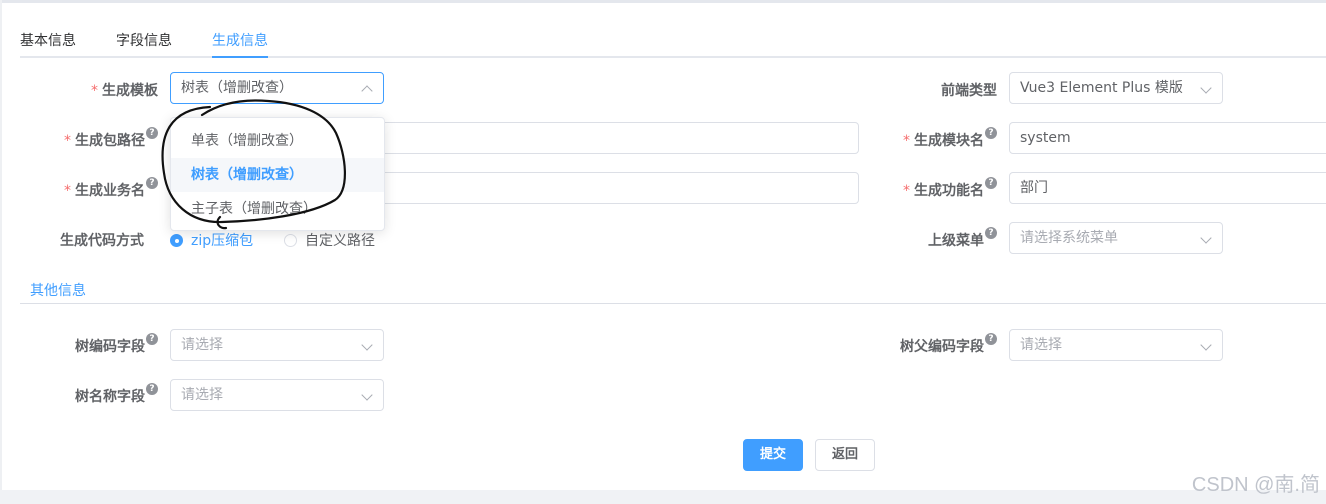  Describe the element at coordinates (277, 141) in the screenshot. I see `template-option-single: 单表（增删改查）` at that location.